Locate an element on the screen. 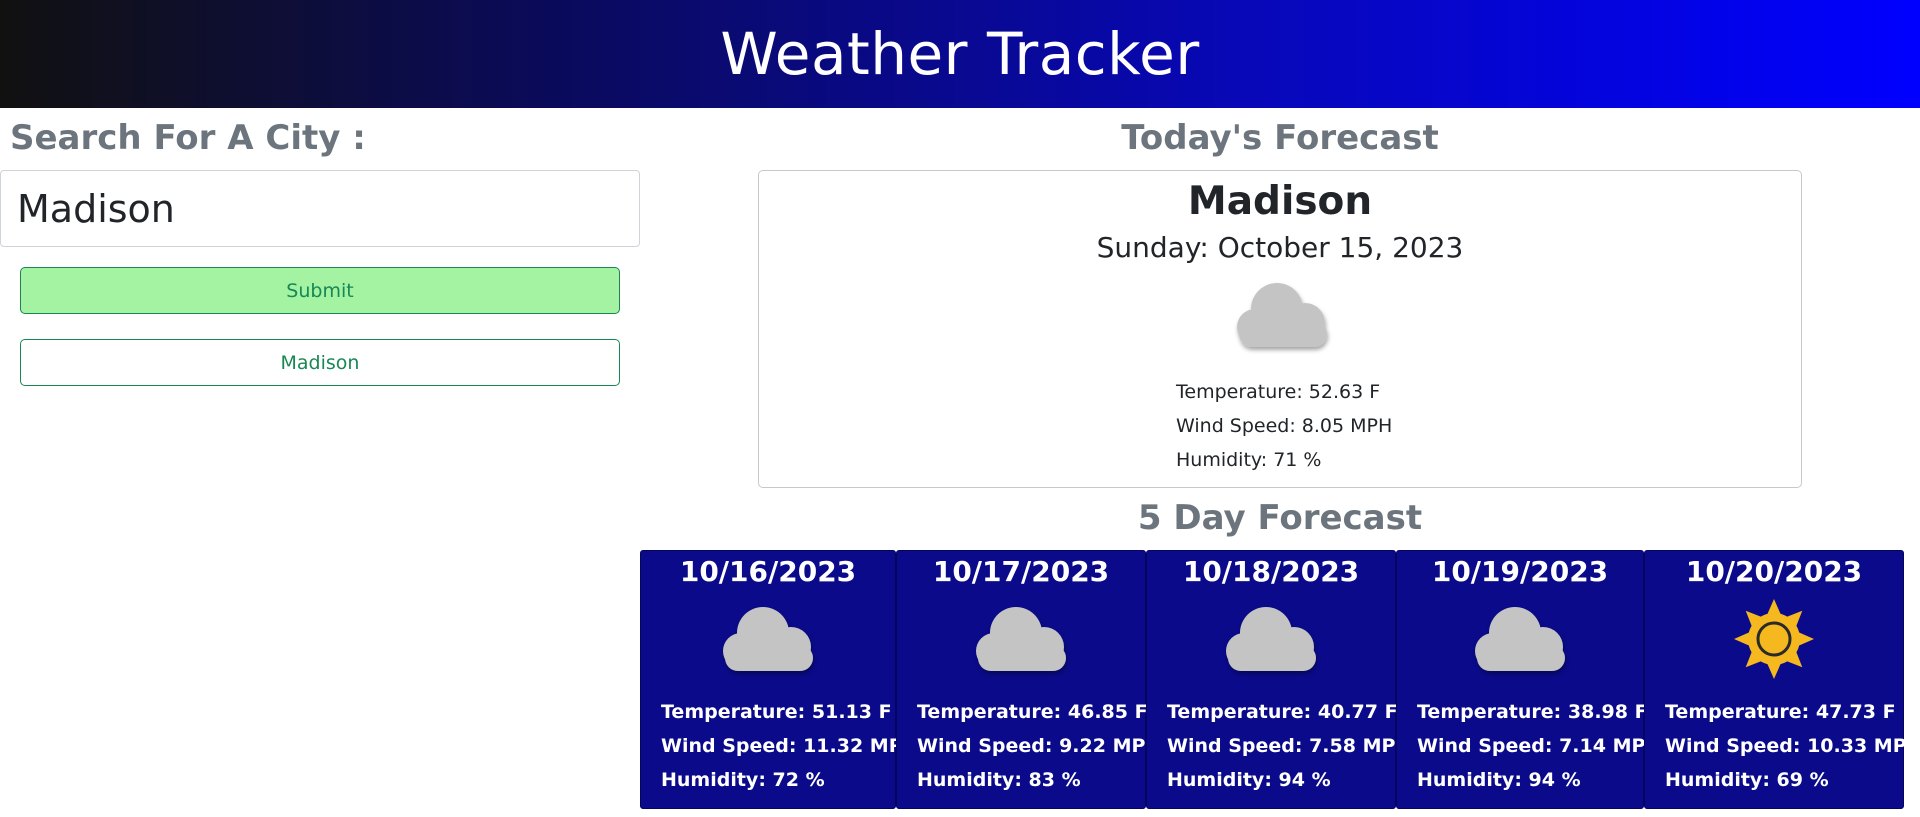  forecast-temperature: Temperature: 38.98 F is located at coordinates (1532, 712).